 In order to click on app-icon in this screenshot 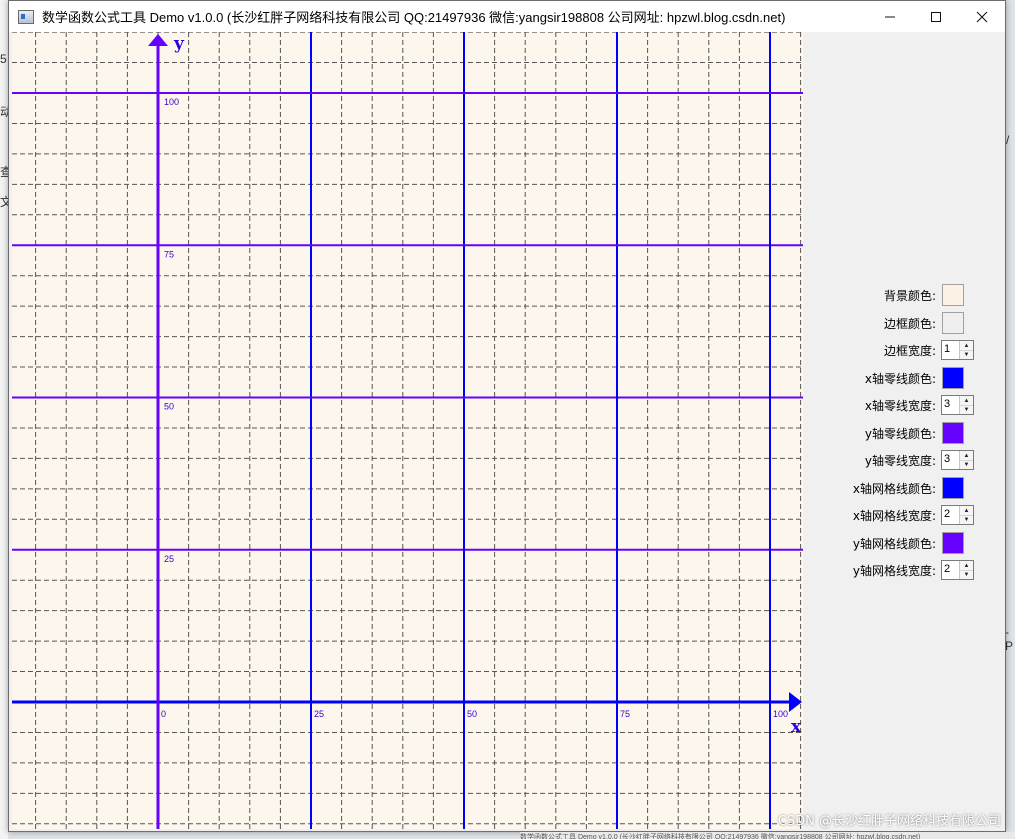, I will do `click(26, 16)`.